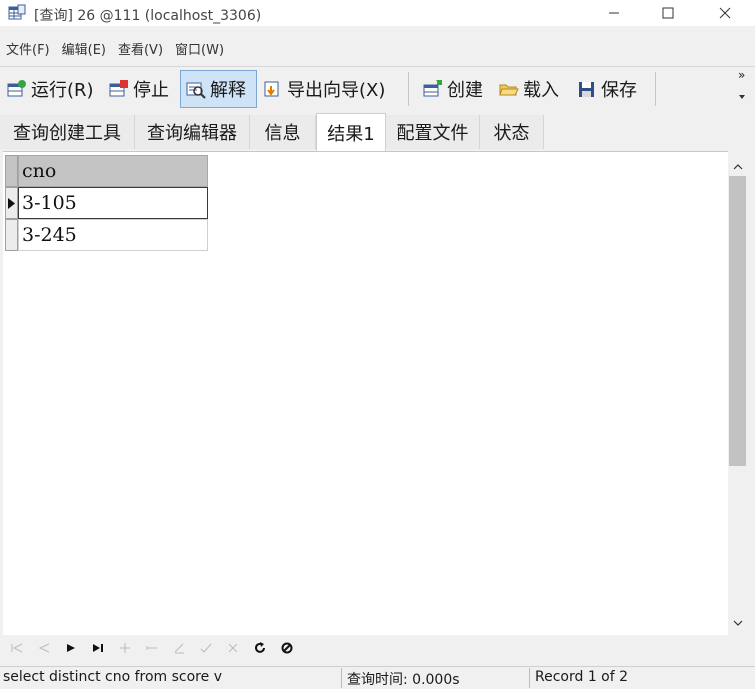 The height and width of the screenshot is (689, 755). Describe the element at coordinates (112, 677) in the screenshot. I see `status-sql: select distinct cno from score v` at that location.